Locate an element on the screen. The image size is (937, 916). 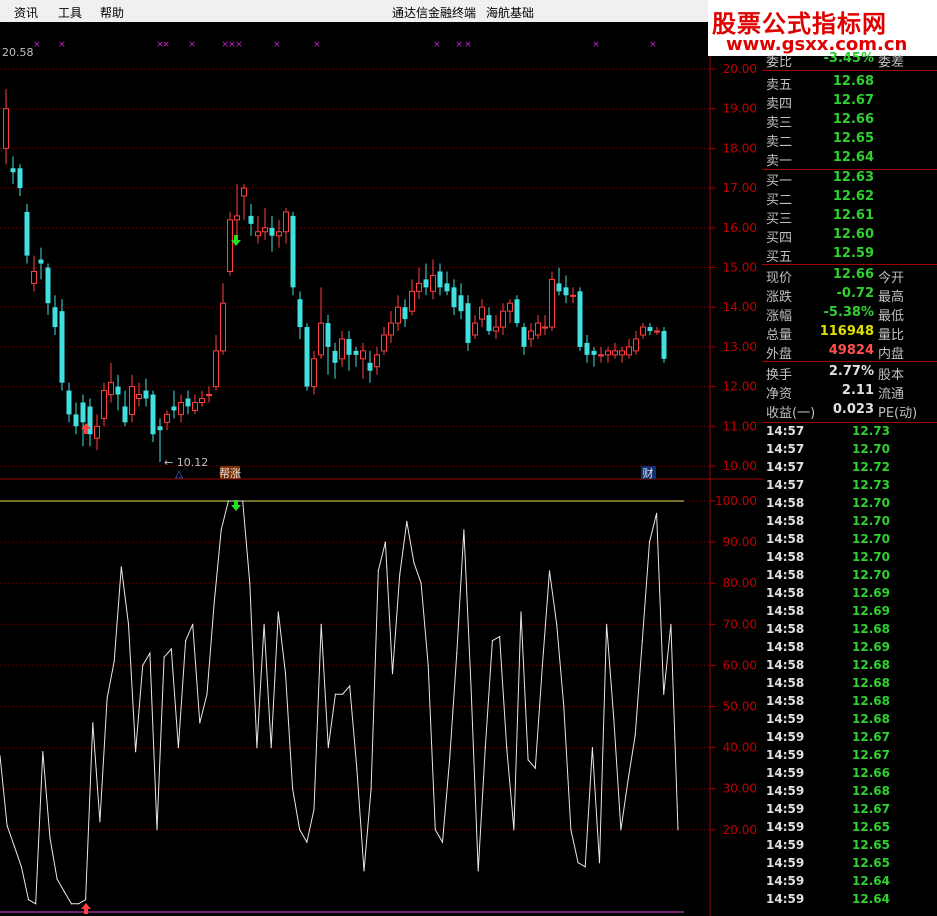
quote-label: 卖五 is located at coordinates (779, 85).